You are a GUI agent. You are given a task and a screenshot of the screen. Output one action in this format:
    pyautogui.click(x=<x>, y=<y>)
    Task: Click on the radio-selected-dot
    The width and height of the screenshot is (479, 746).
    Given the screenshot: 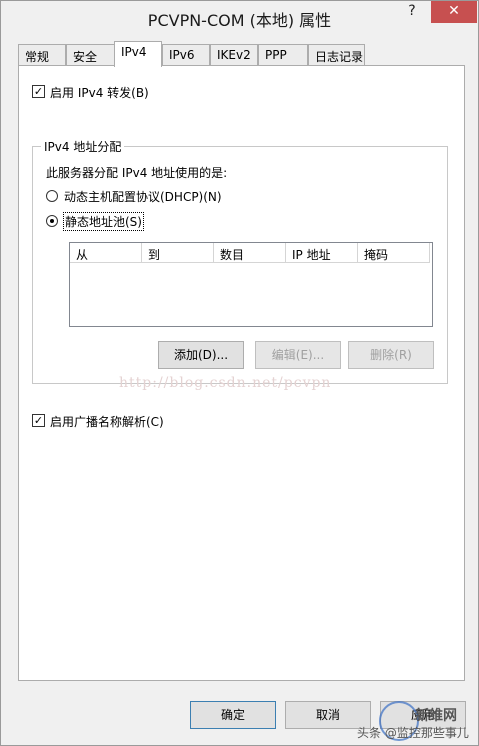 What is the action you would take?
    pyautogui.click(x=52, y=221)
    